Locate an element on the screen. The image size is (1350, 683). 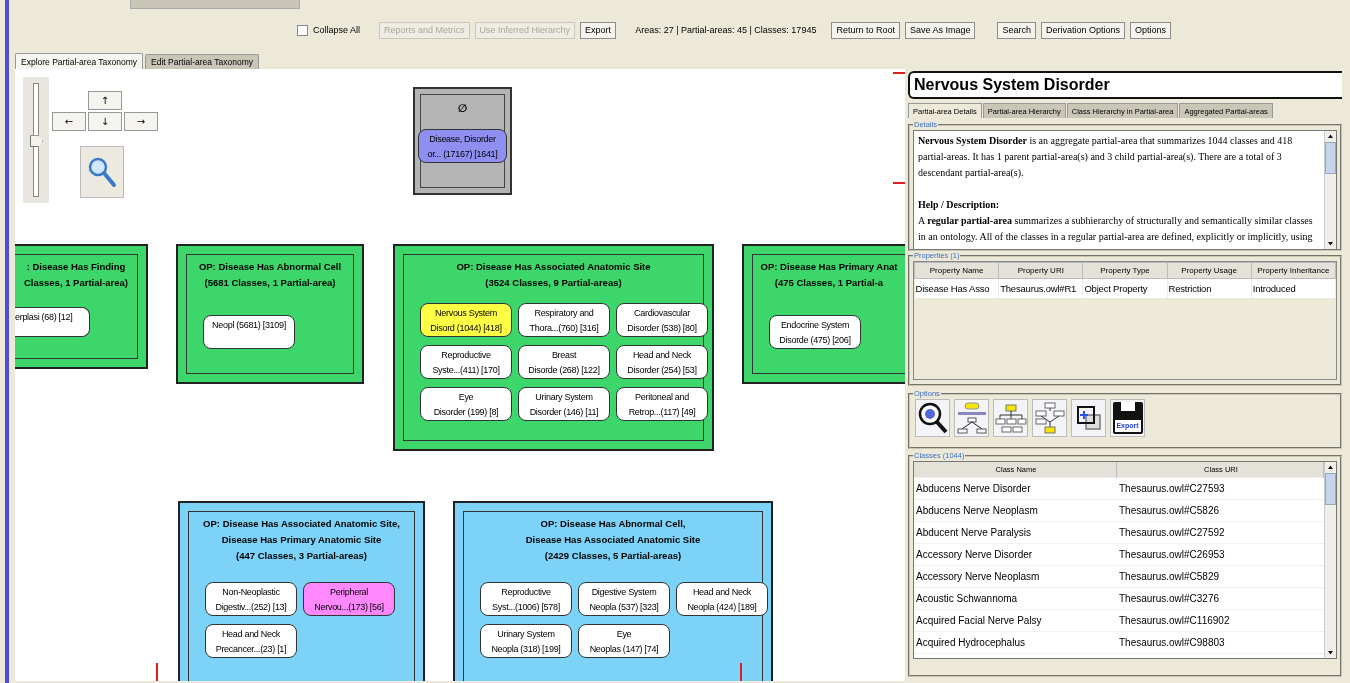
partial-area-node: Neopl (5681) [3109] is located at coordinates (249, 332).